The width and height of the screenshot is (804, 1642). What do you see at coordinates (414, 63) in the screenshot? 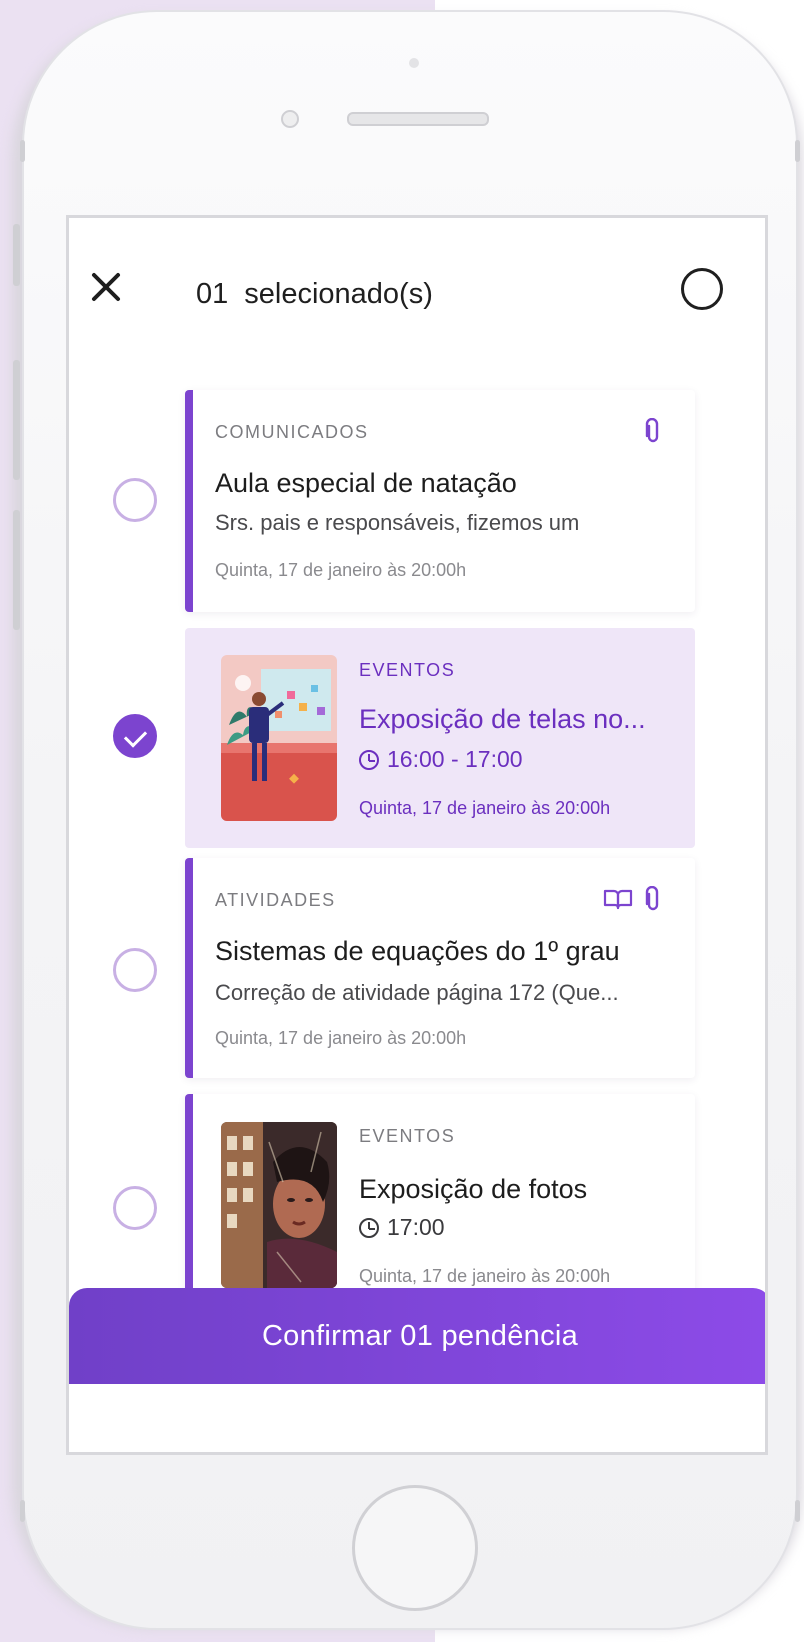
I see `proximity-sensor` at bounding box center [414, 63].